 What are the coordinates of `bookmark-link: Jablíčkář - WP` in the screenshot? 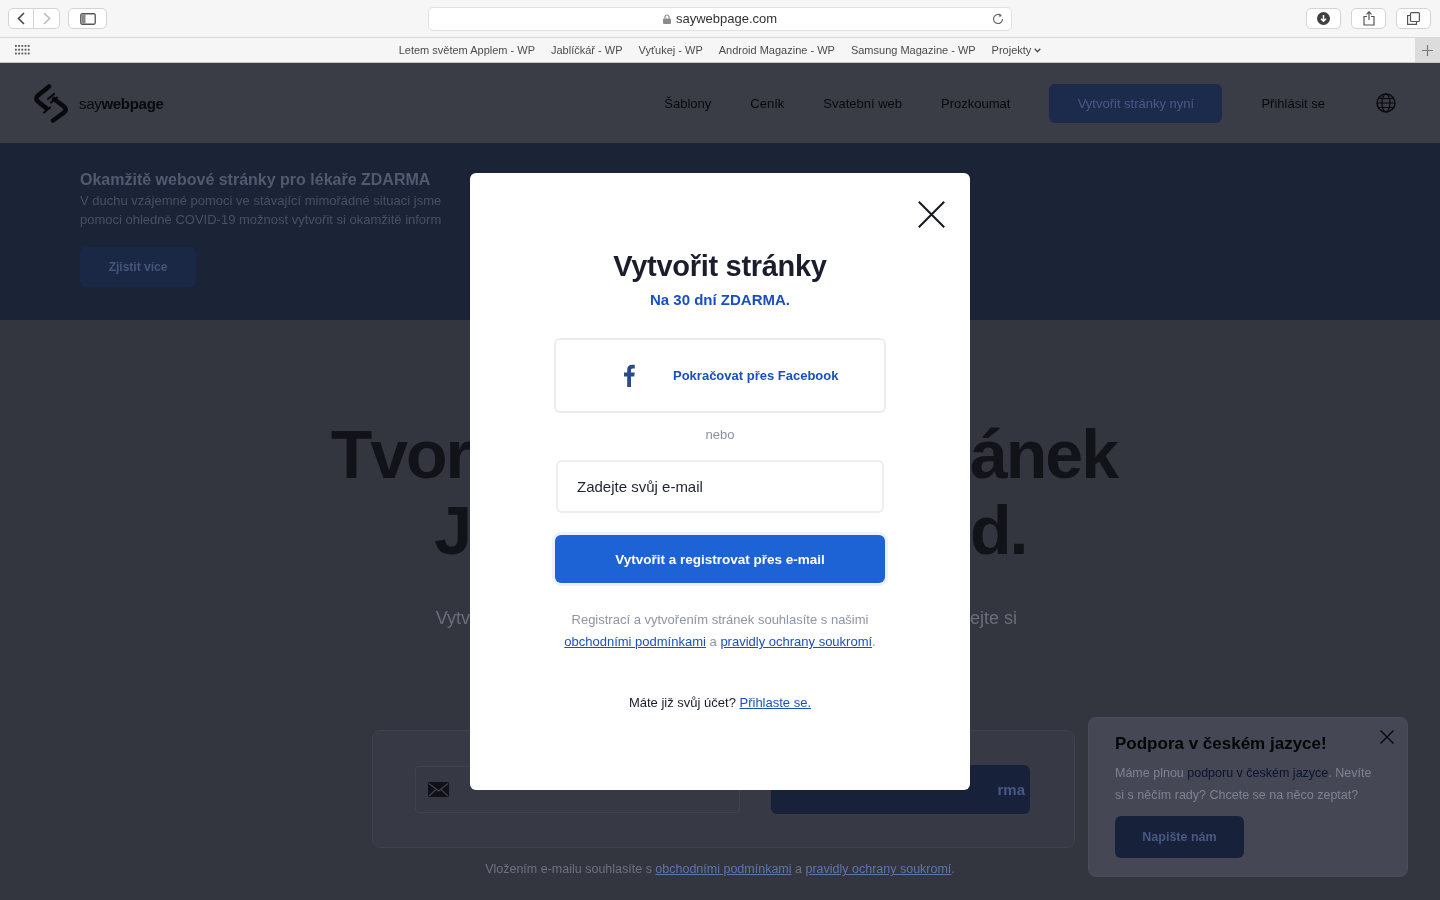 It's located at (586, 50).